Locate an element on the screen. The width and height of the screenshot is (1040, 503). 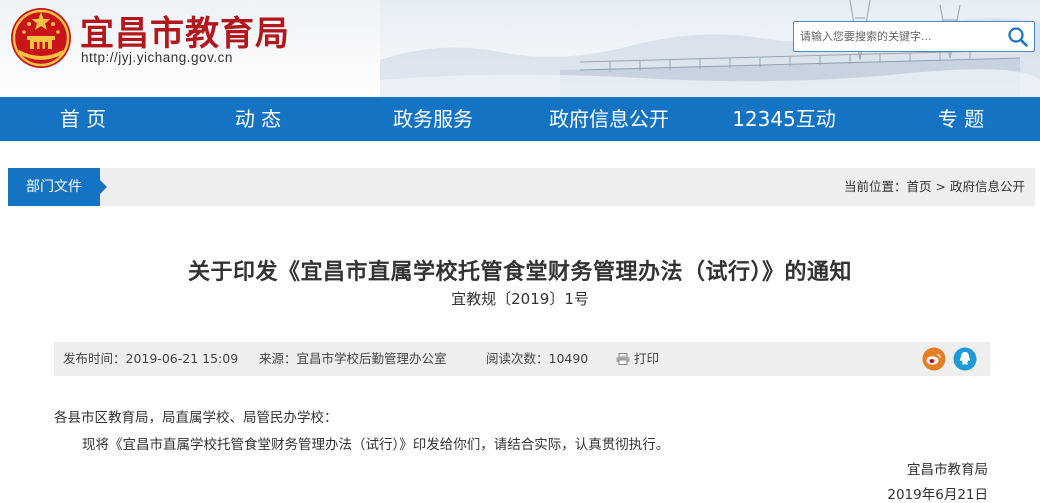
breadcrumb: 当前位置：首页 > 政府信息公开 is located at coordinates (934, 187).